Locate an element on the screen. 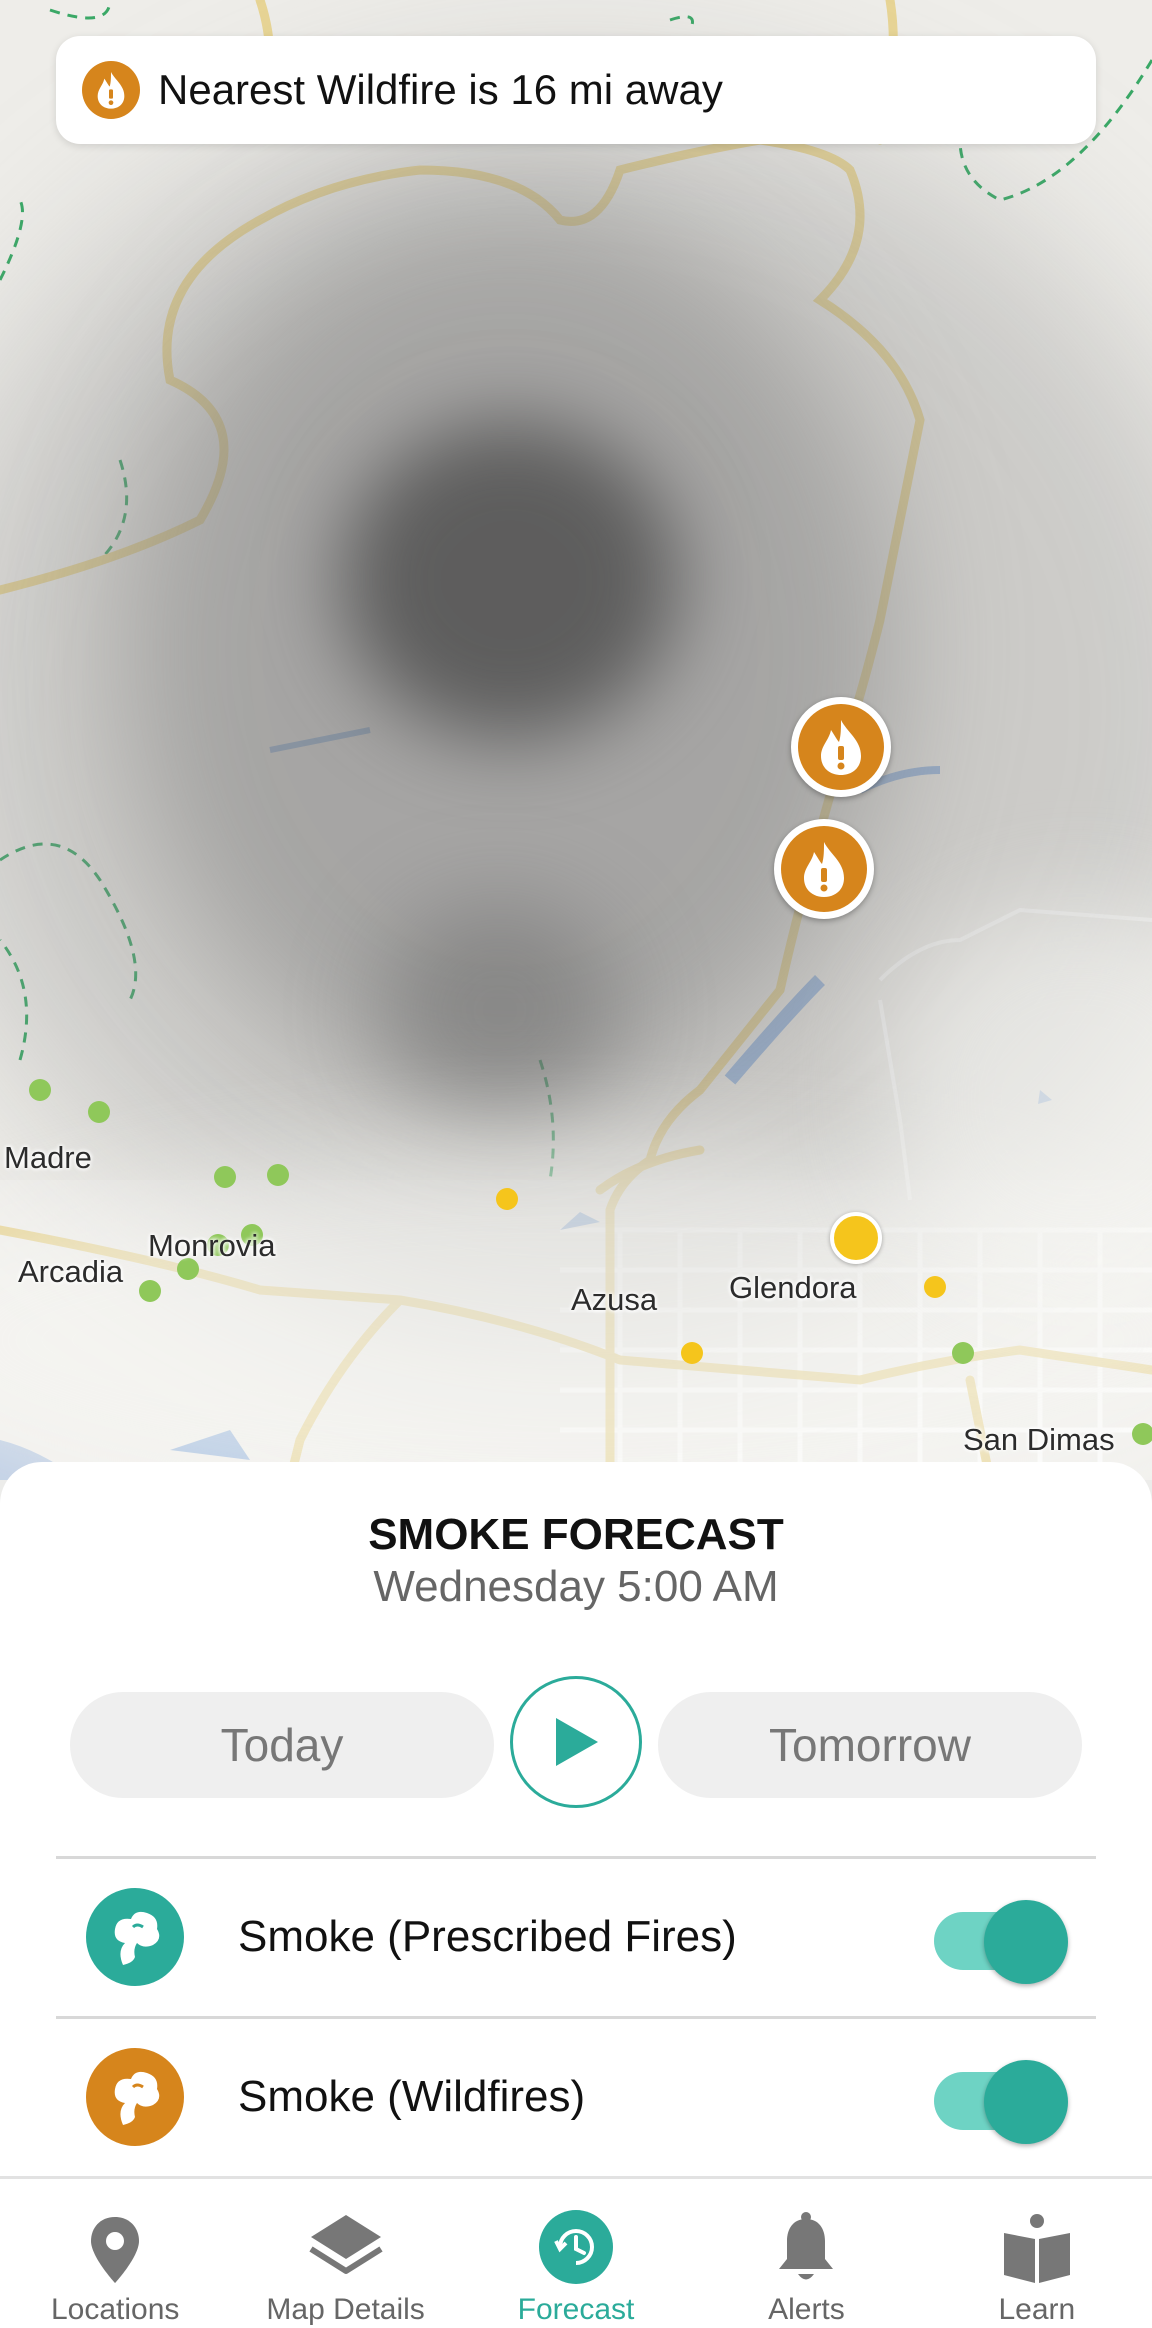  nearest-wildfire-text: Nearest Wildfire is 16 mi away is located at coordinates (440, 89).